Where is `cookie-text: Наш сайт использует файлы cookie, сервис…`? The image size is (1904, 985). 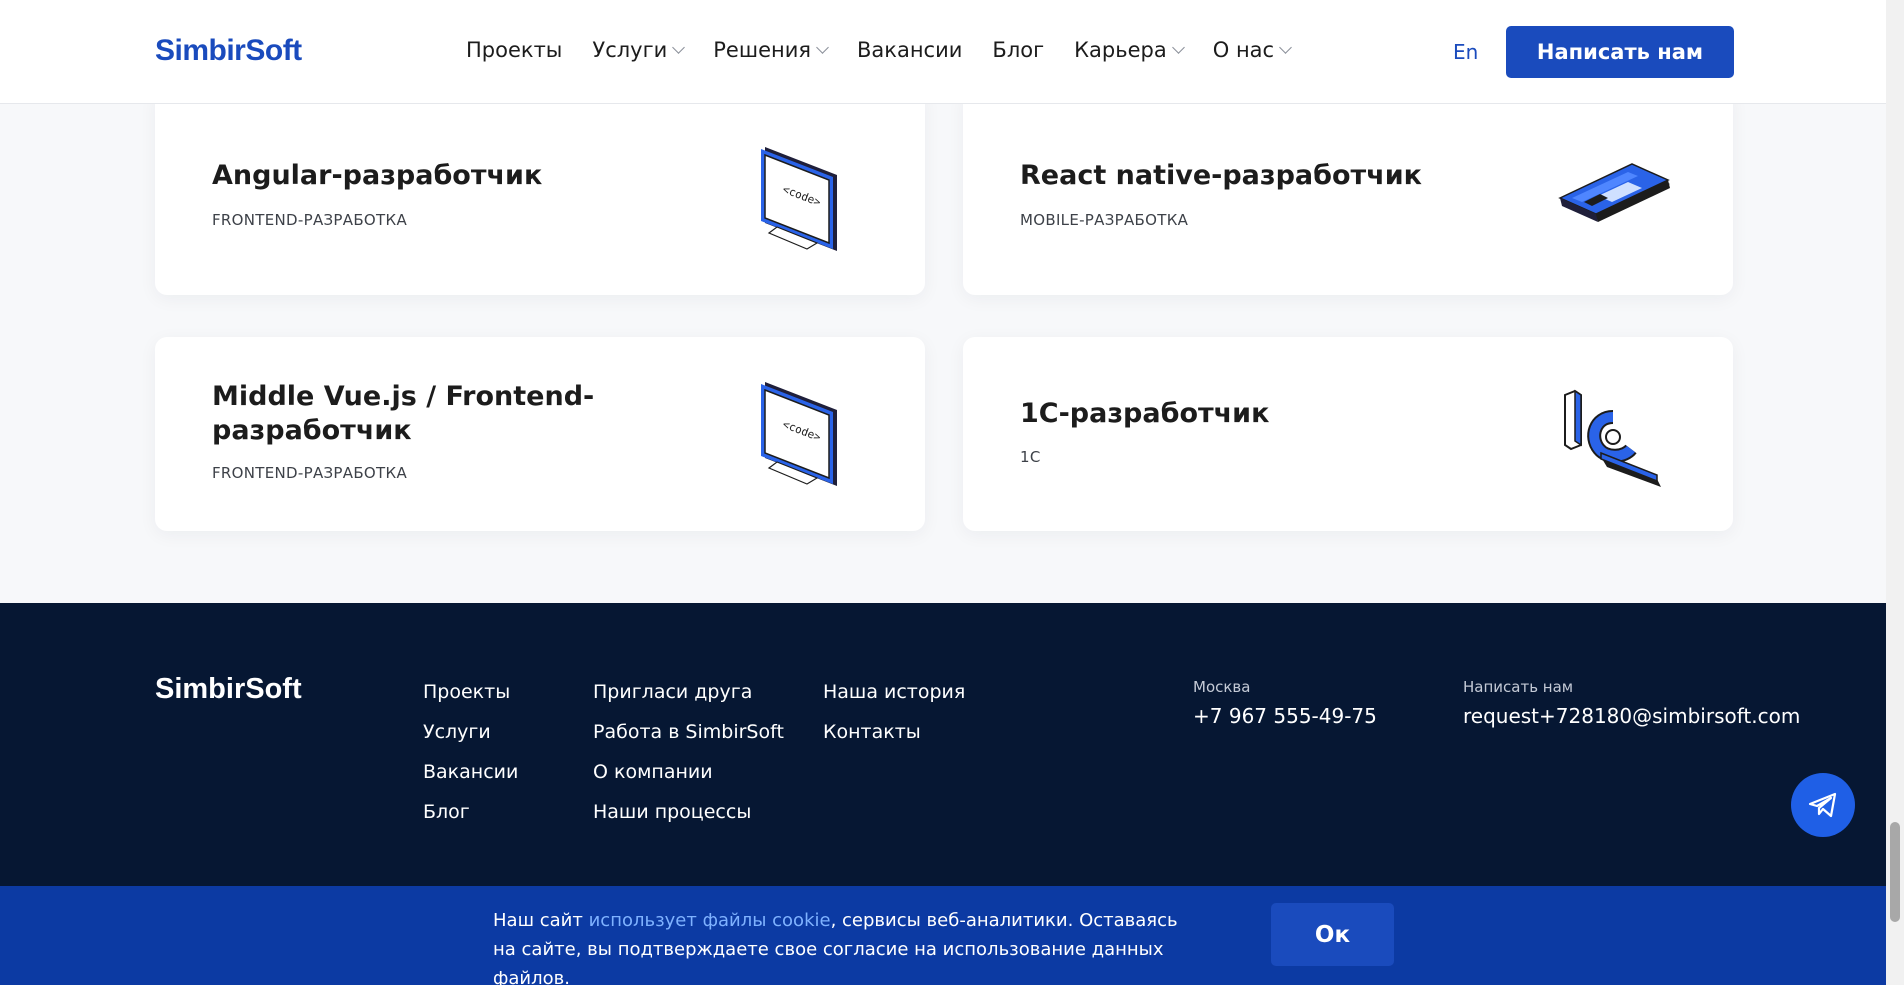 cookie-text: Наш сайт использует файлы cookie, сервис… is located at coordinates (843, 945).